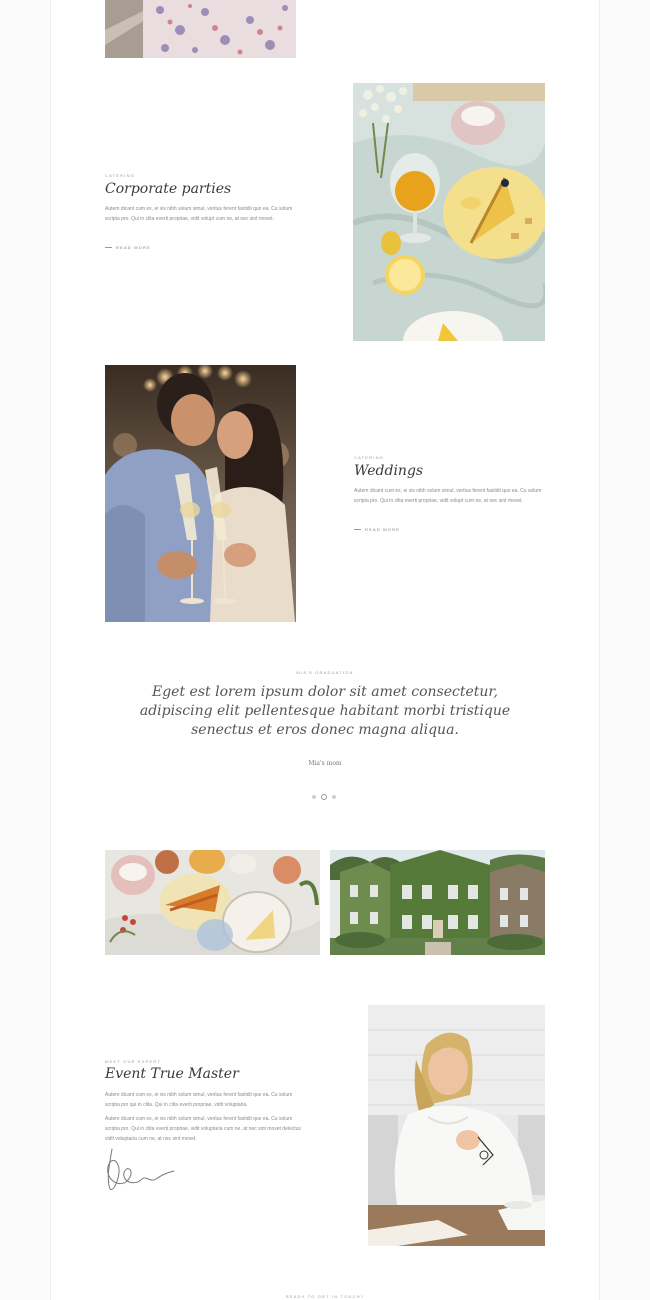 Image resolution: width=650 pixels, height=1300 pixels. Describe the element at coordinates (212, 902) in the screenshot. I see `gallery-food-image` at that location.